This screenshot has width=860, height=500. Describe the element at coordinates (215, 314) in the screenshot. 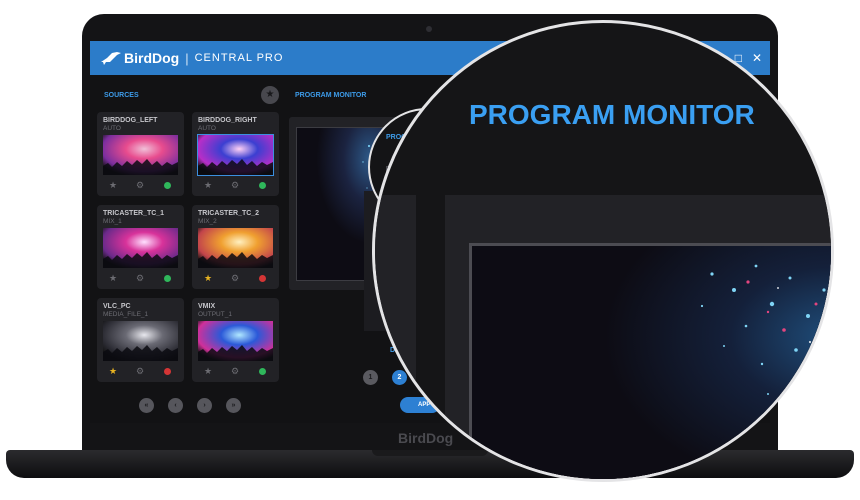

I see `source-output: OUTPUT_1` at that location.